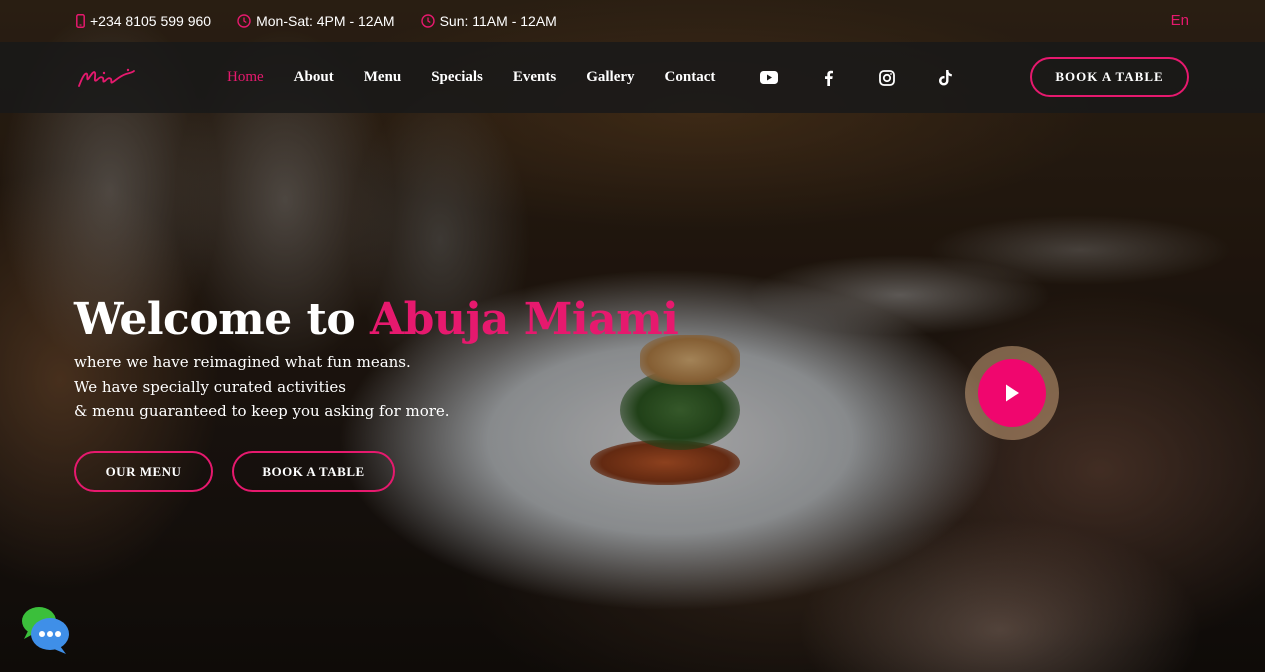 This screenshot has height=672, width=1265. I want to click on nav-gallery: Gallery, so click(610, 77).